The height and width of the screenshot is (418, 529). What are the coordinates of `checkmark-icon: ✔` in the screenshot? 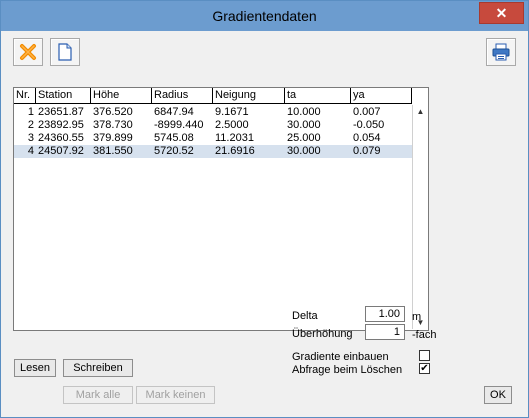 It's located at (424, 368).